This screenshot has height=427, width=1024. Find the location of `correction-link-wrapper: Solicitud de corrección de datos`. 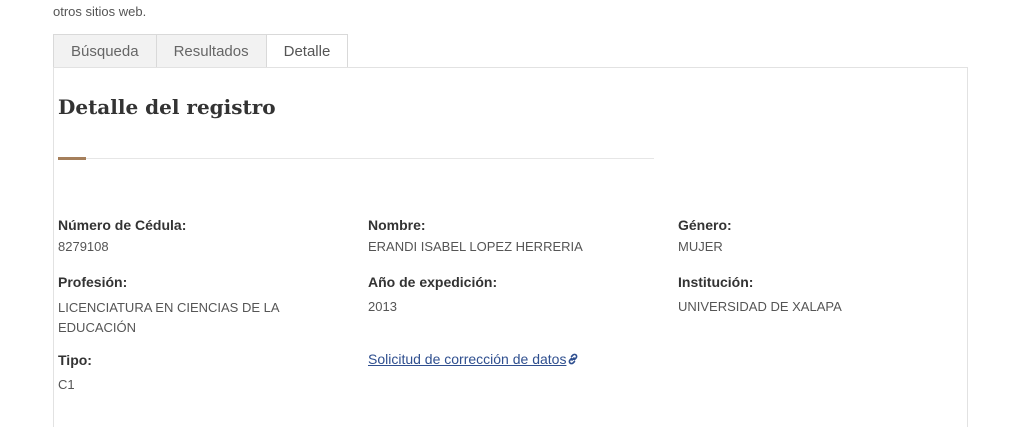

correction-link-wrapper: Solicitud de corrección de datos is located at coordinates (473, 360).